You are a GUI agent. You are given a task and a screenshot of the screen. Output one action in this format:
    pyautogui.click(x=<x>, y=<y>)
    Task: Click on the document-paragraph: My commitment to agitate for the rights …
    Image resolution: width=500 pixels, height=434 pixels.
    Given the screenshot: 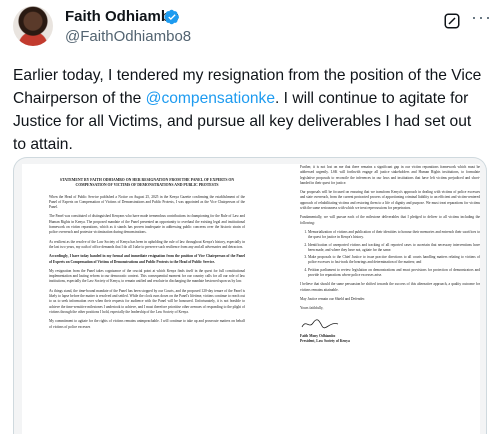 What is the action you would take?
    pyautogui.click(x=147, y=324)
    